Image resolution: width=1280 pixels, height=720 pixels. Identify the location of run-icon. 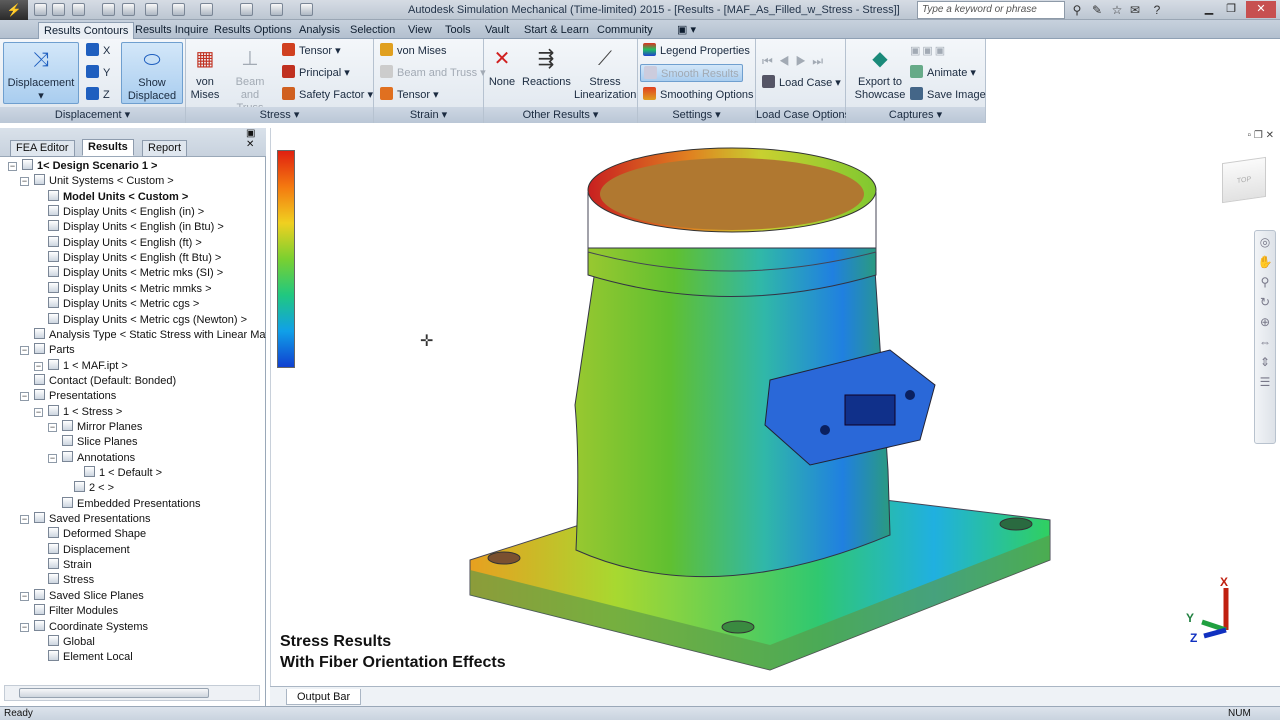
(128, 9).